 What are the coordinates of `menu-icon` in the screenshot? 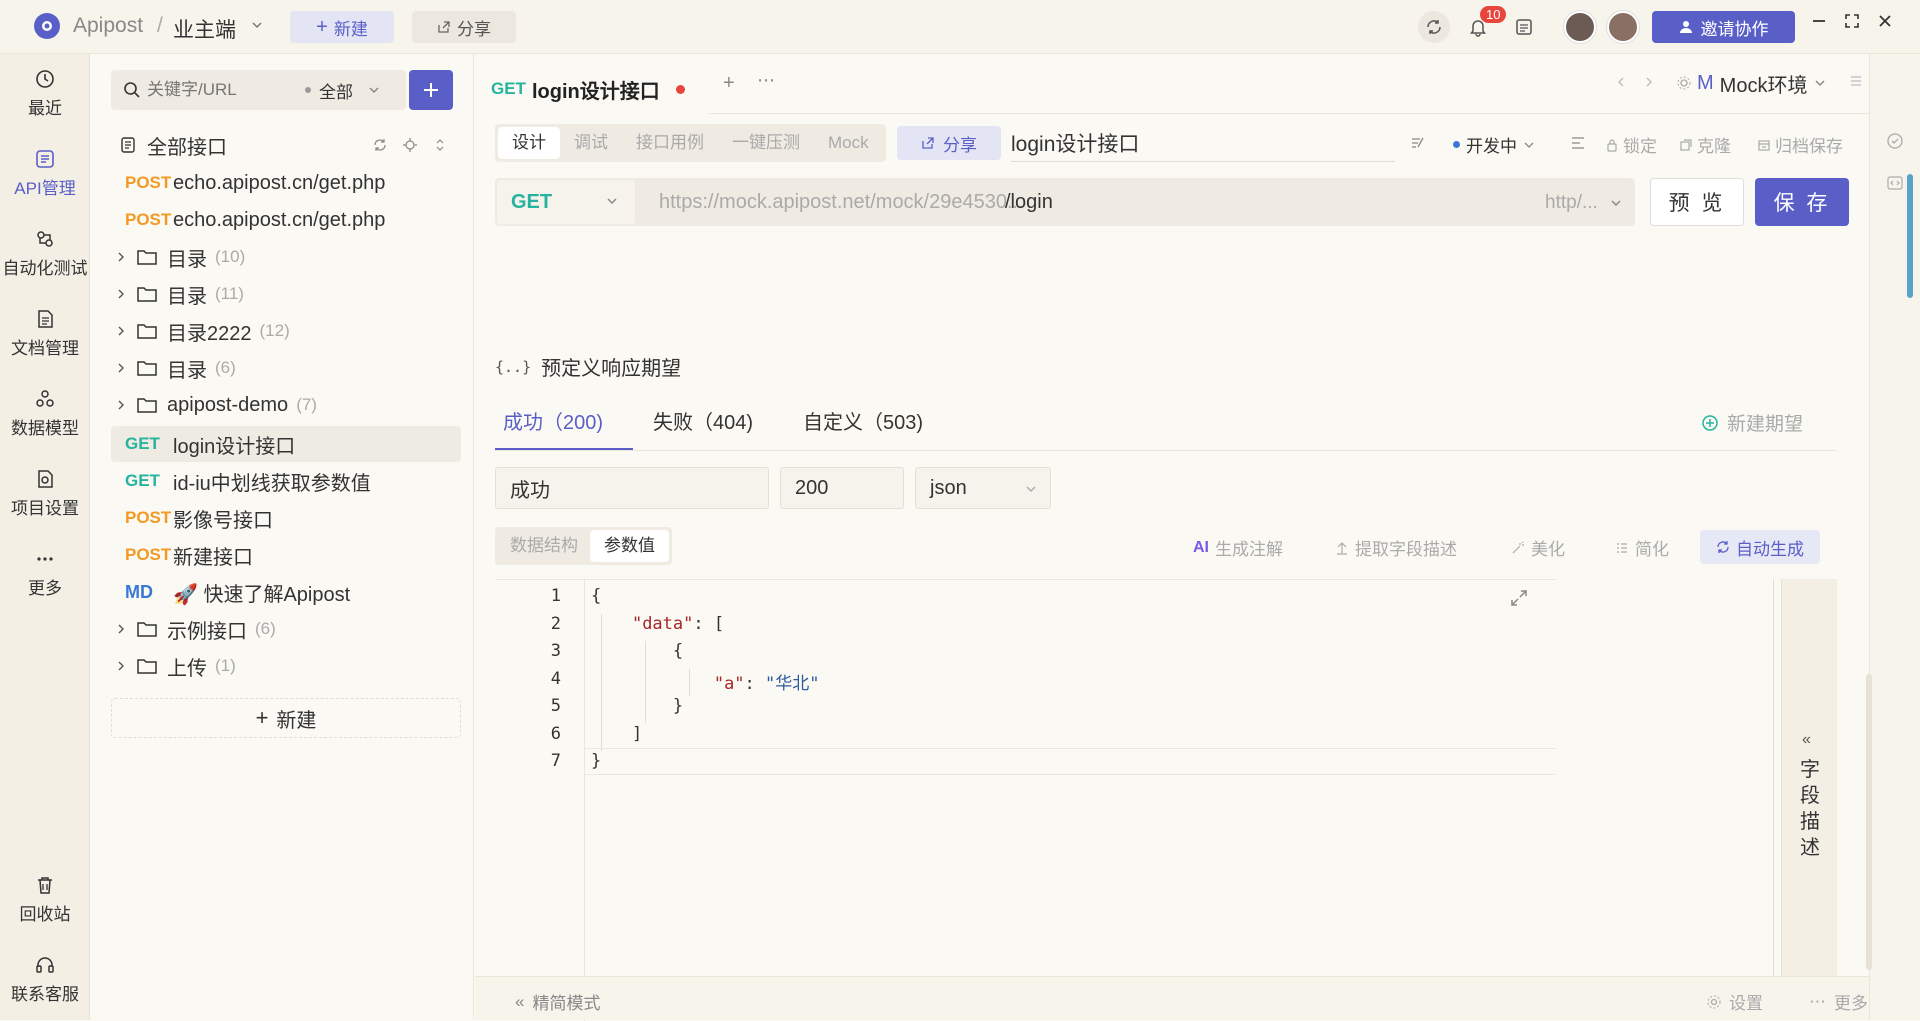 It's located at (1856, 81).